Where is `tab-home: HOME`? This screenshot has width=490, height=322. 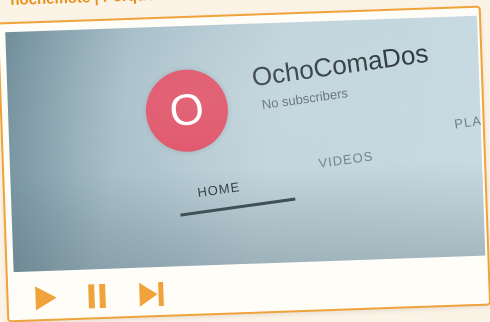
tab-home: HOME is located at coordinates (218, 189).